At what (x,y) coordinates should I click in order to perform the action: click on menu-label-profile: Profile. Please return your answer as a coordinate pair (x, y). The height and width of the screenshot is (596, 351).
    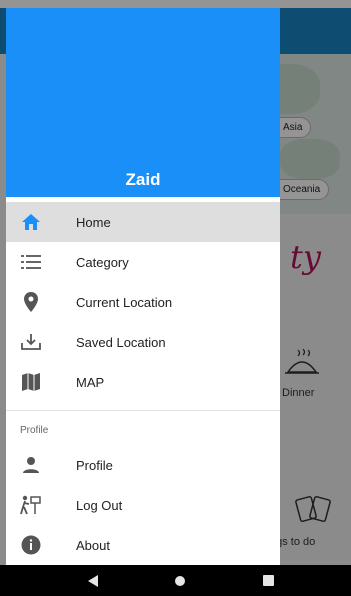
    Looking at the image, I should click on (94, 465).